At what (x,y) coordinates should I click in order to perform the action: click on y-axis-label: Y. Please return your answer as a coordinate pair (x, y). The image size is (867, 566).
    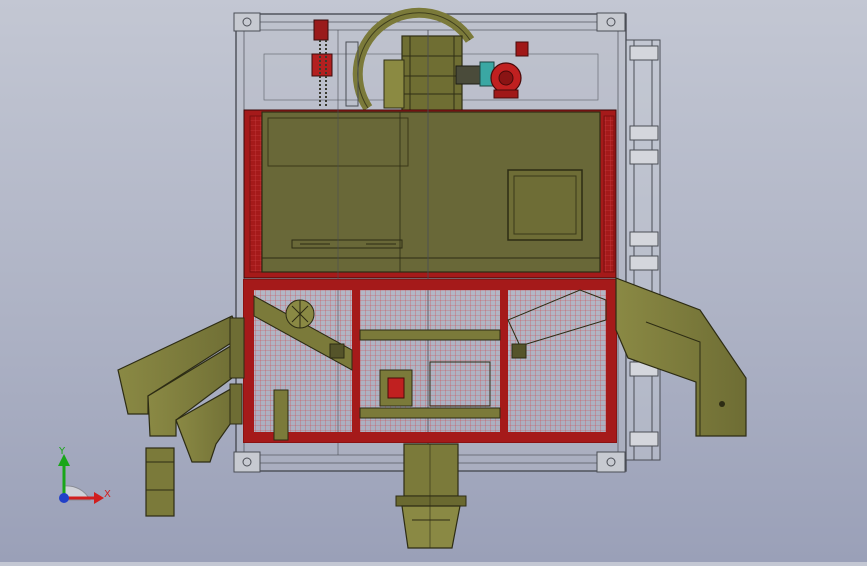
    Looking at the image, I should click on (62, 451).